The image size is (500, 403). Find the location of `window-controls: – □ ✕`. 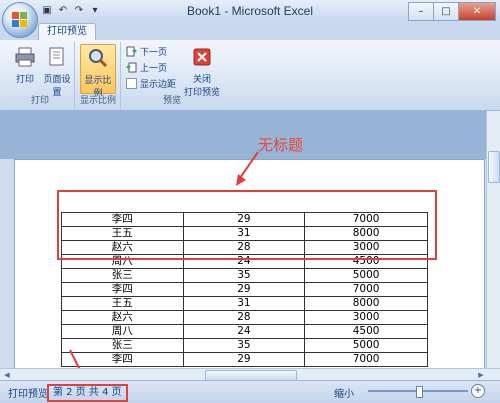

window-controls: – □ ✕ is located at coordinates (452, 11).